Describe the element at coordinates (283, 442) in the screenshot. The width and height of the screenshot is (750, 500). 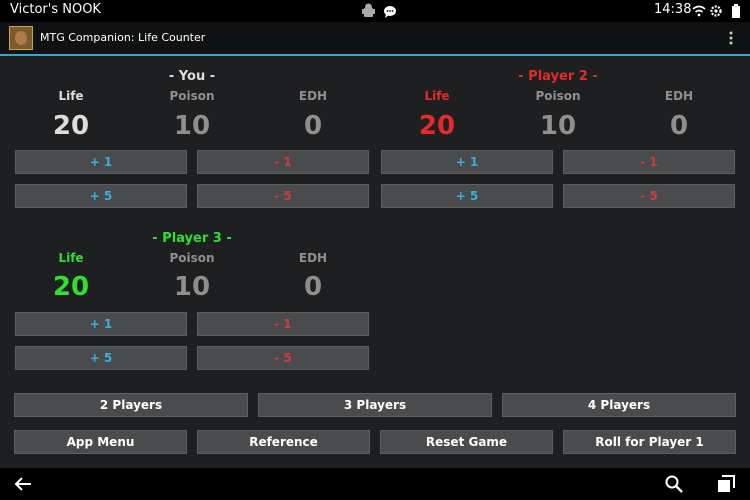
I see `reference-button: Reference` at that location.